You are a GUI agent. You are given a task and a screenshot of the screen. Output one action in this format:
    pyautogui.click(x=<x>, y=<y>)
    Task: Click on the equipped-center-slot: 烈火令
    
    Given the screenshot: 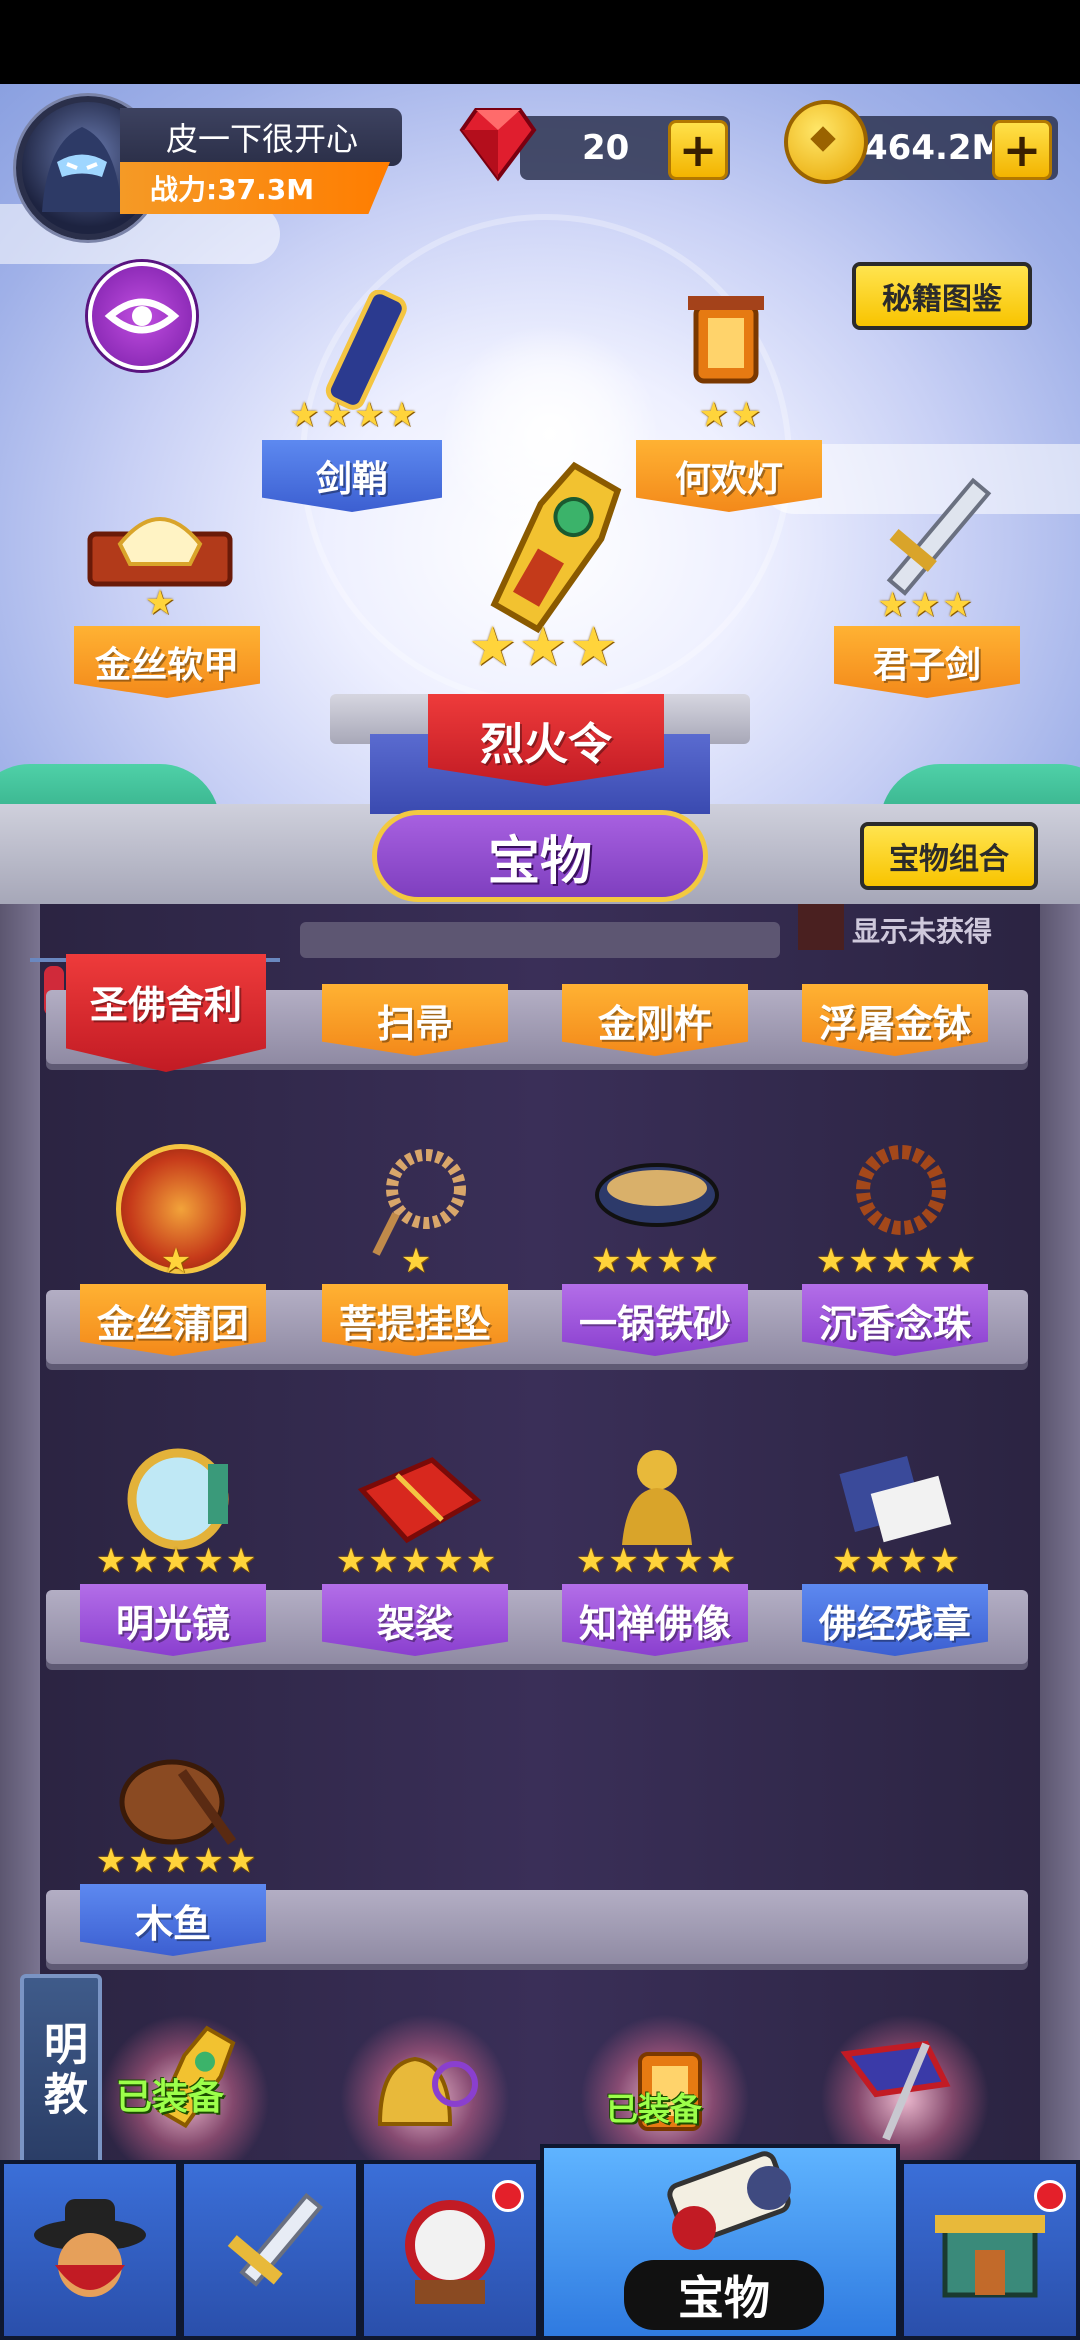 What is the action you would take?
    pyautogui.click(x=546, y=740)
    